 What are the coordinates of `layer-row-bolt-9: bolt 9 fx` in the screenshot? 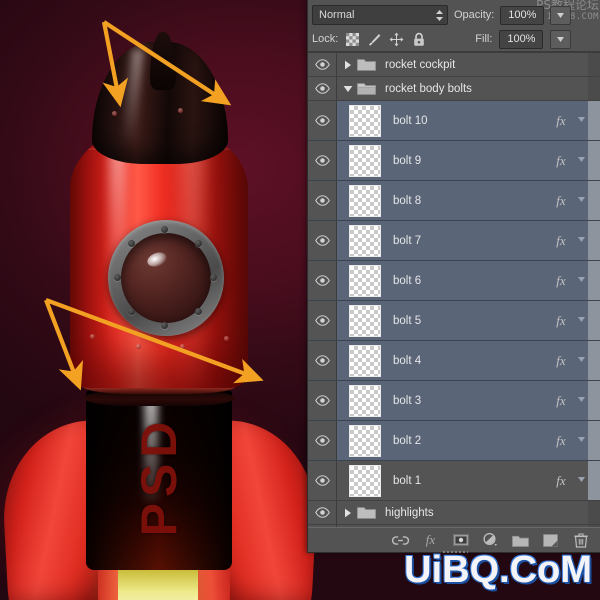 It's located at (454, 161).